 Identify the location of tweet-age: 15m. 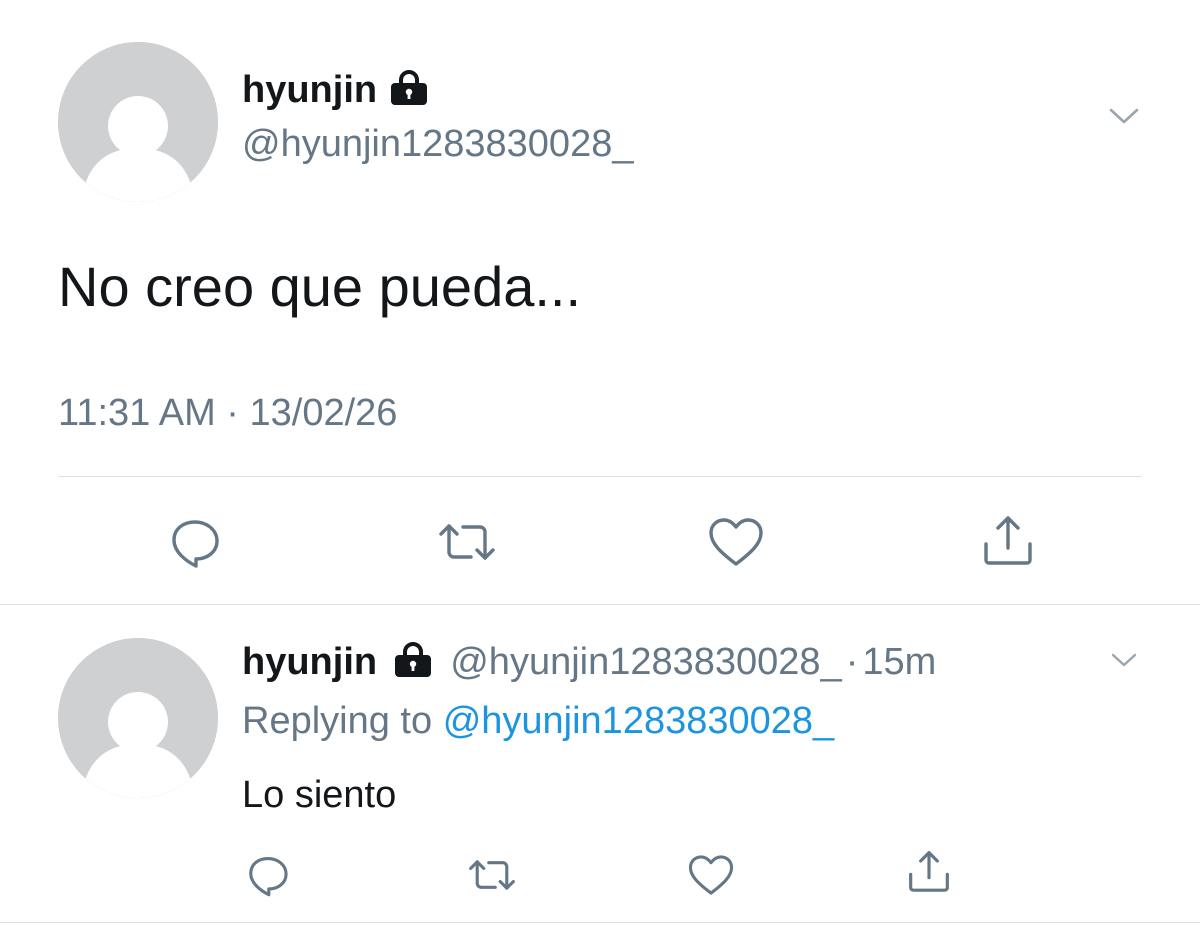
(899, 662).